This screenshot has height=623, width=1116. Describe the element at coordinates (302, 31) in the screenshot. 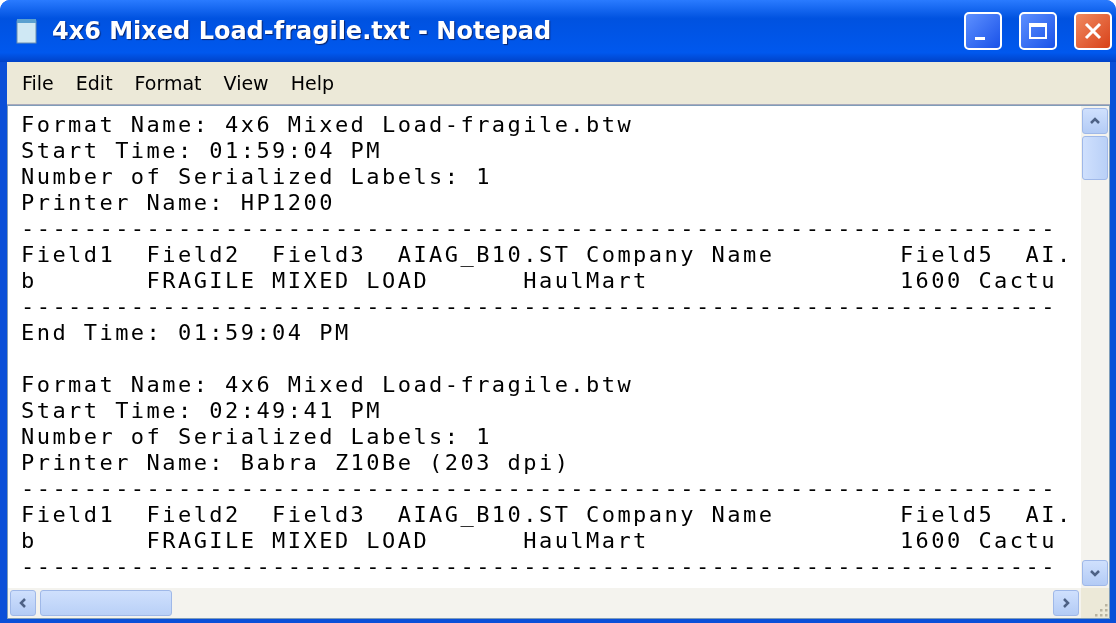

I see `window-title: 4x6 Mixed Load-fragile.txt - Notepad` at that location.